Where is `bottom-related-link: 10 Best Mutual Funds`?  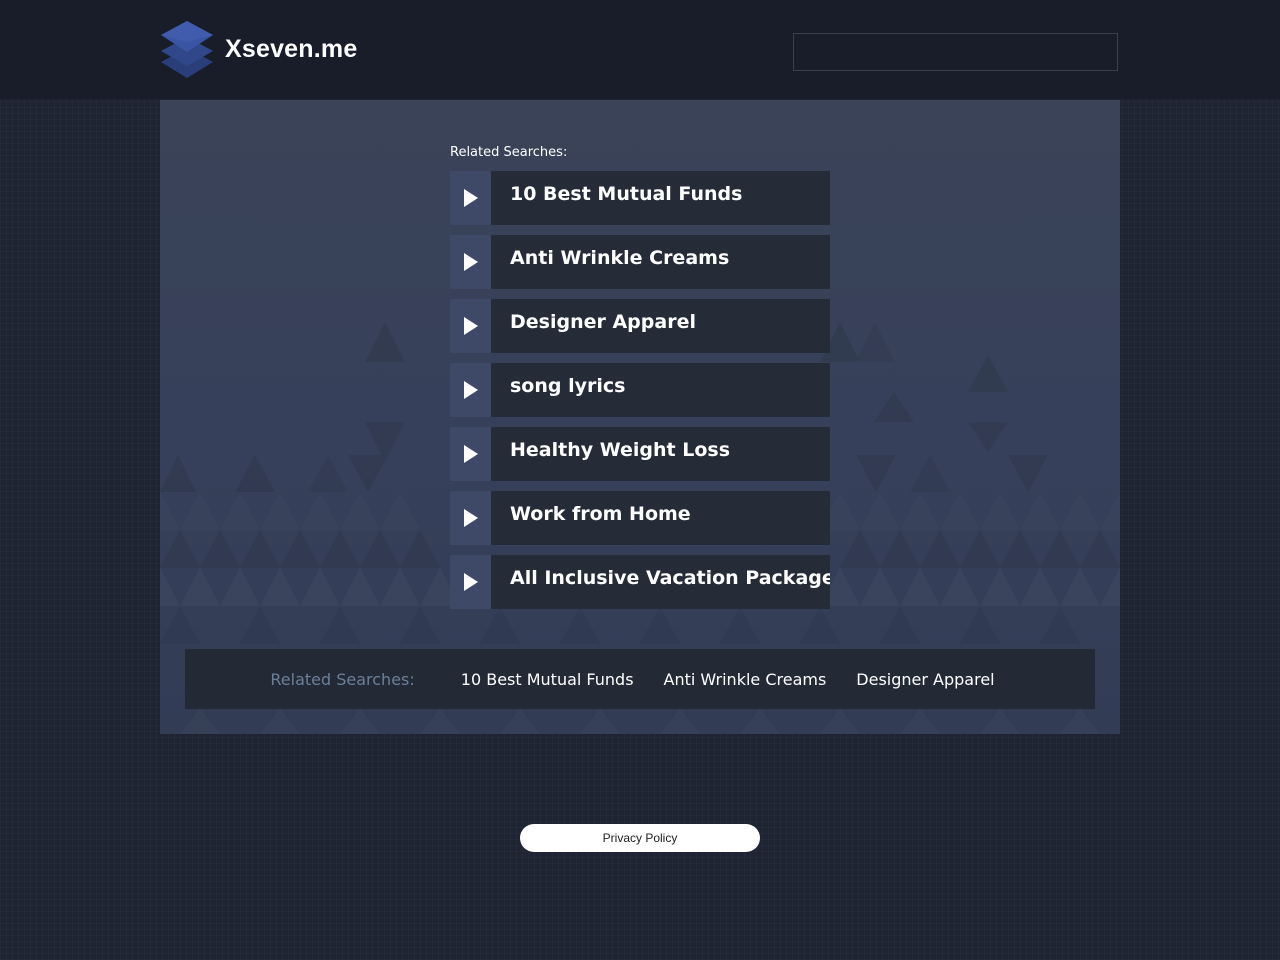 bottom-related-link: 10 Best Mutual Funds is located at coordinates (547, 679).